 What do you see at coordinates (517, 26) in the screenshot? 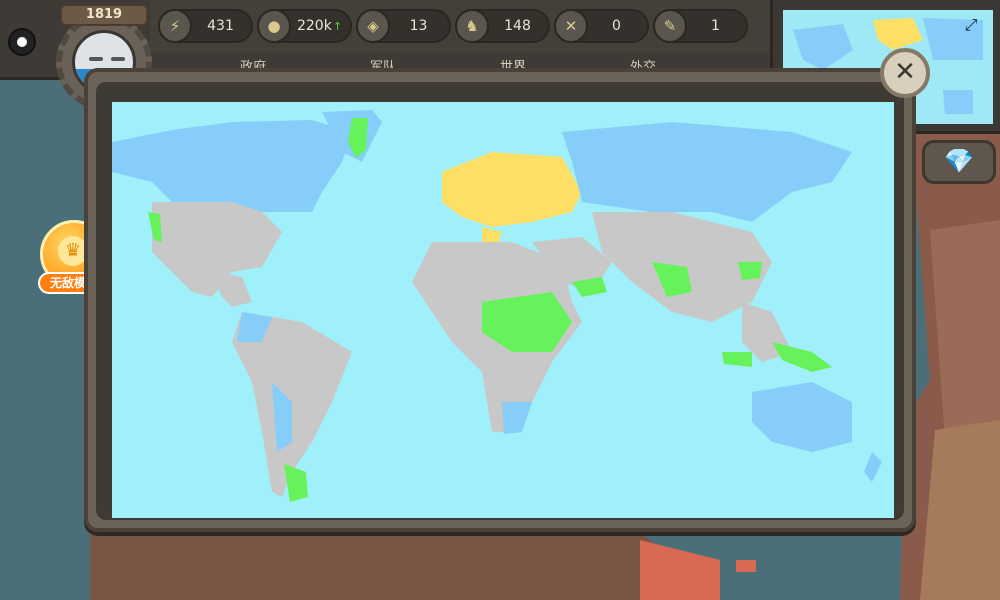
I see `resource-value: 148` at bounding box center [517, 26].